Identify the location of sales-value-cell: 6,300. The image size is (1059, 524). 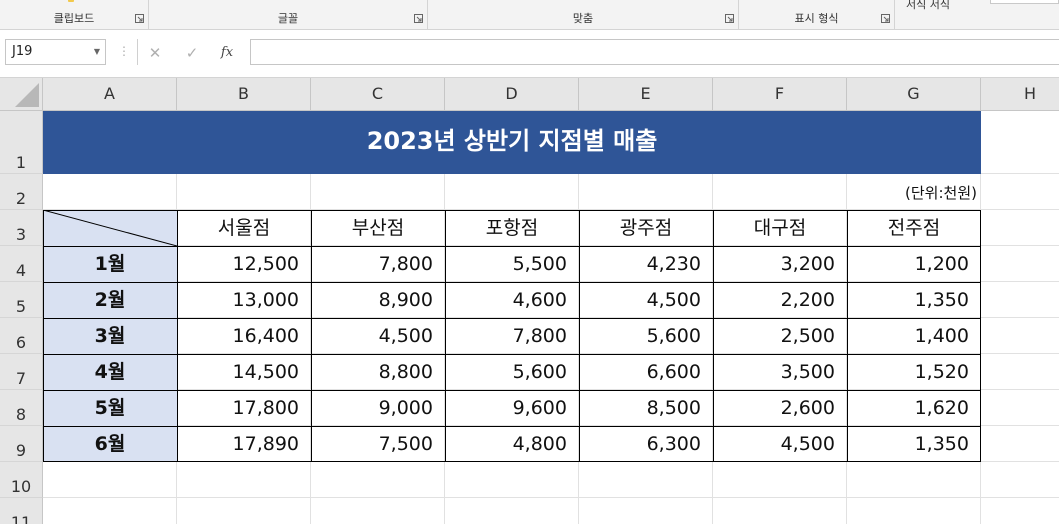
(646, 444).